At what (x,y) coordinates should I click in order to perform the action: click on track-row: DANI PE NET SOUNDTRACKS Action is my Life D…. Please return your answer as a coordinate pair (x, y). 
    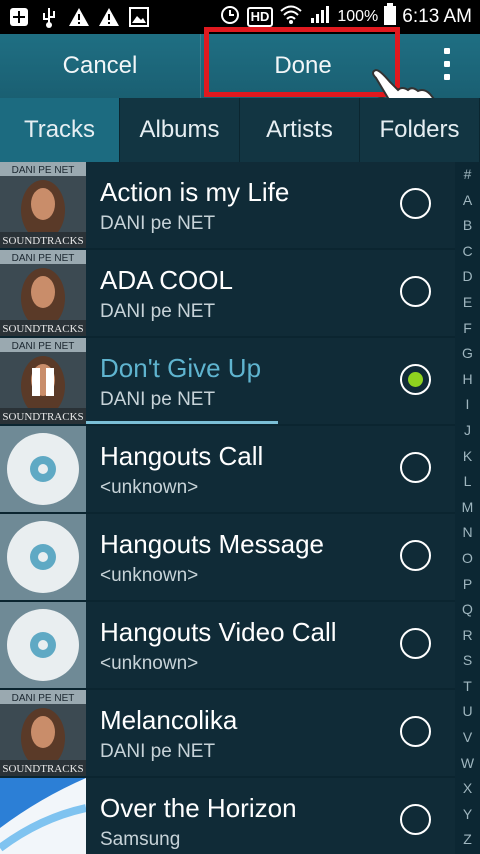
    Looking at the image, I should click on (227, 206).